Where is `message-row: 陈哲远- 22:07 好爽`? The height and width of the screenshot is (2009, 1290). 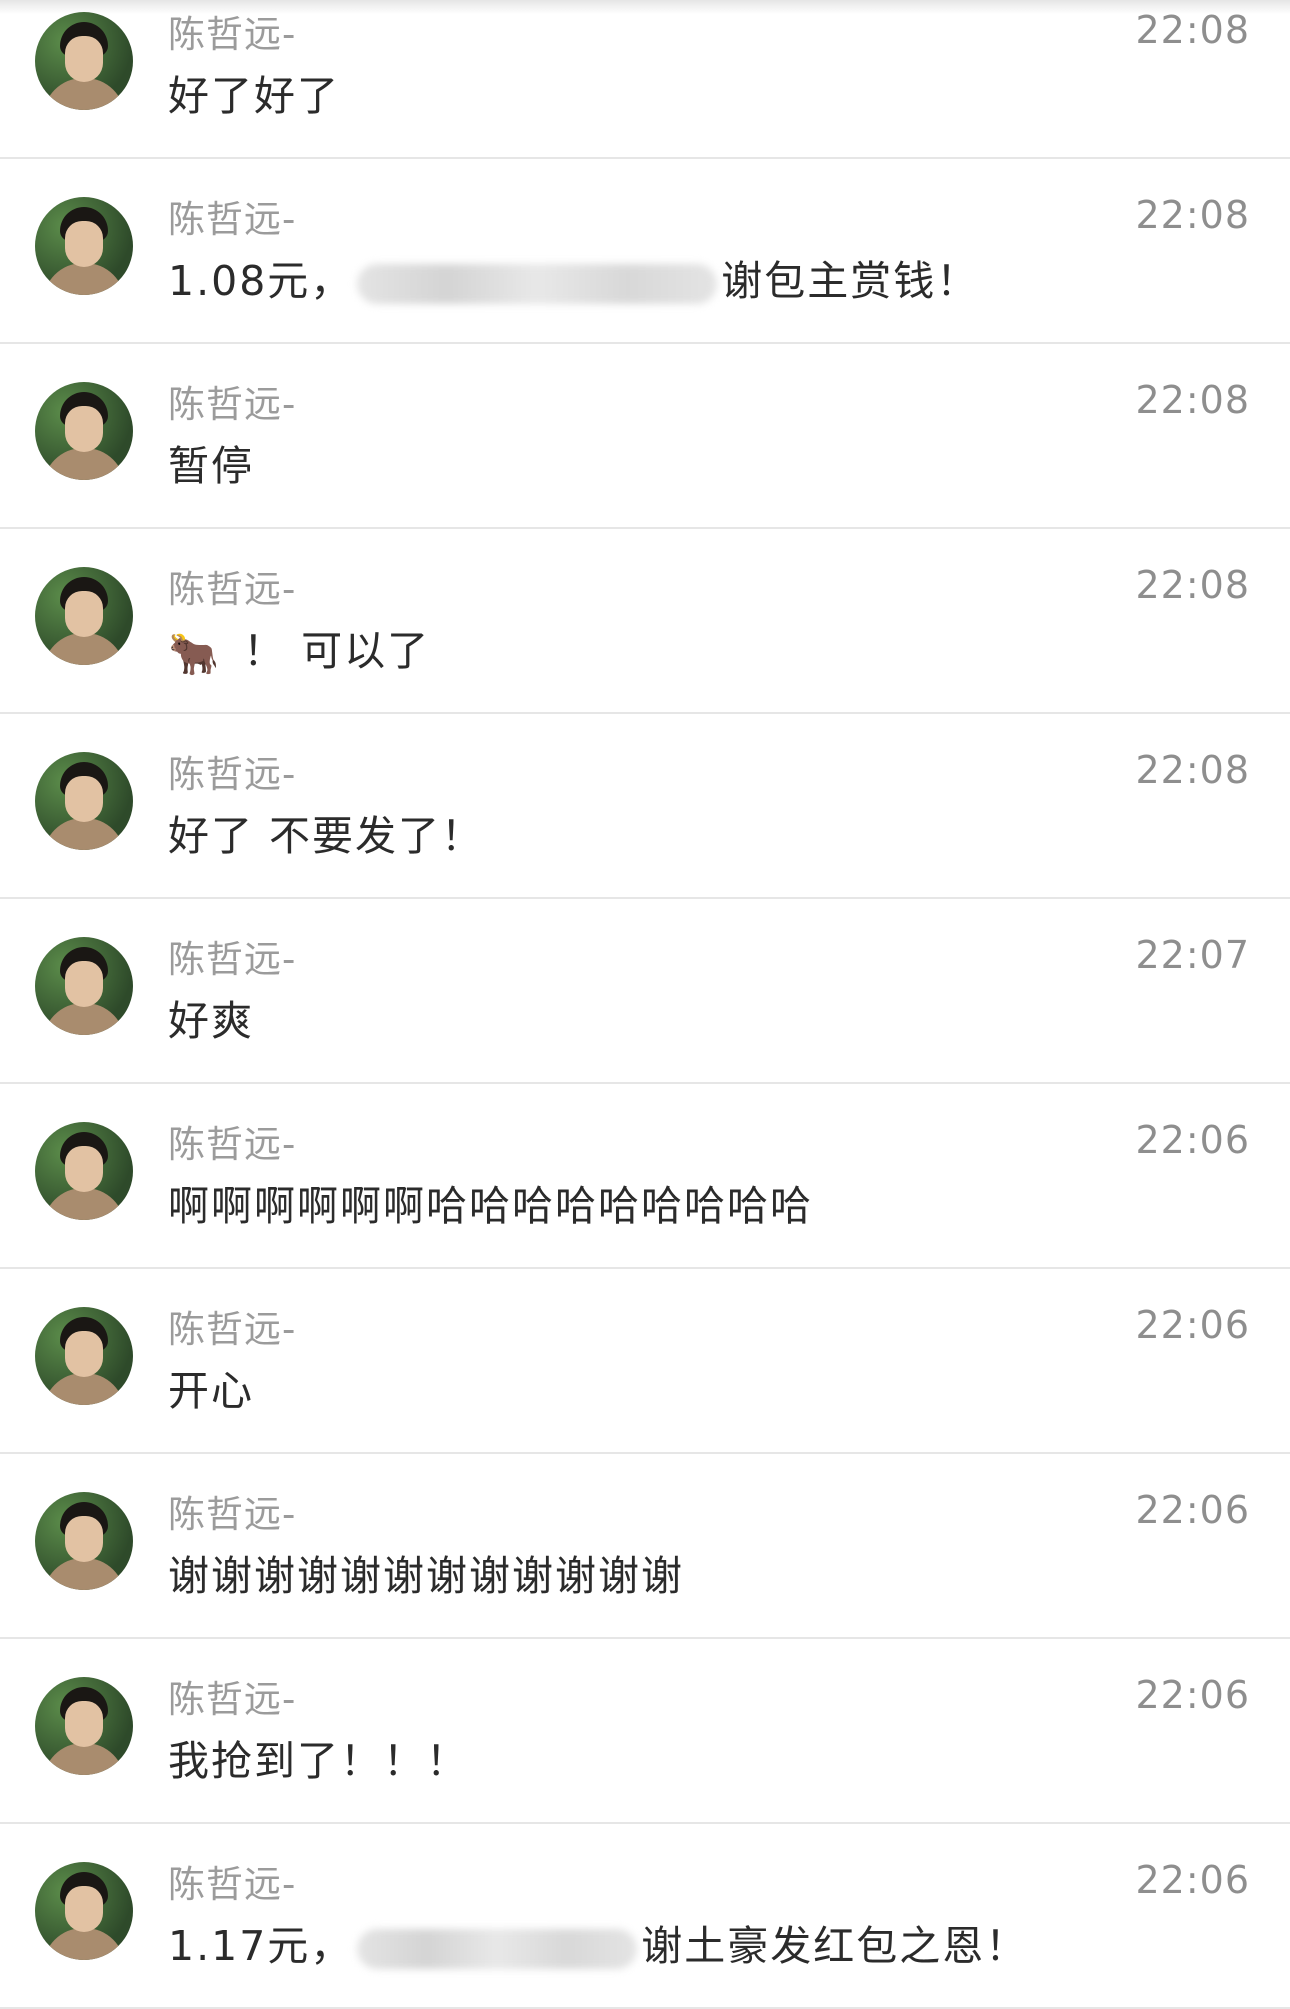 message-row: 陈哲远- 22:07 好爽 is located at coordinates (645, 991).